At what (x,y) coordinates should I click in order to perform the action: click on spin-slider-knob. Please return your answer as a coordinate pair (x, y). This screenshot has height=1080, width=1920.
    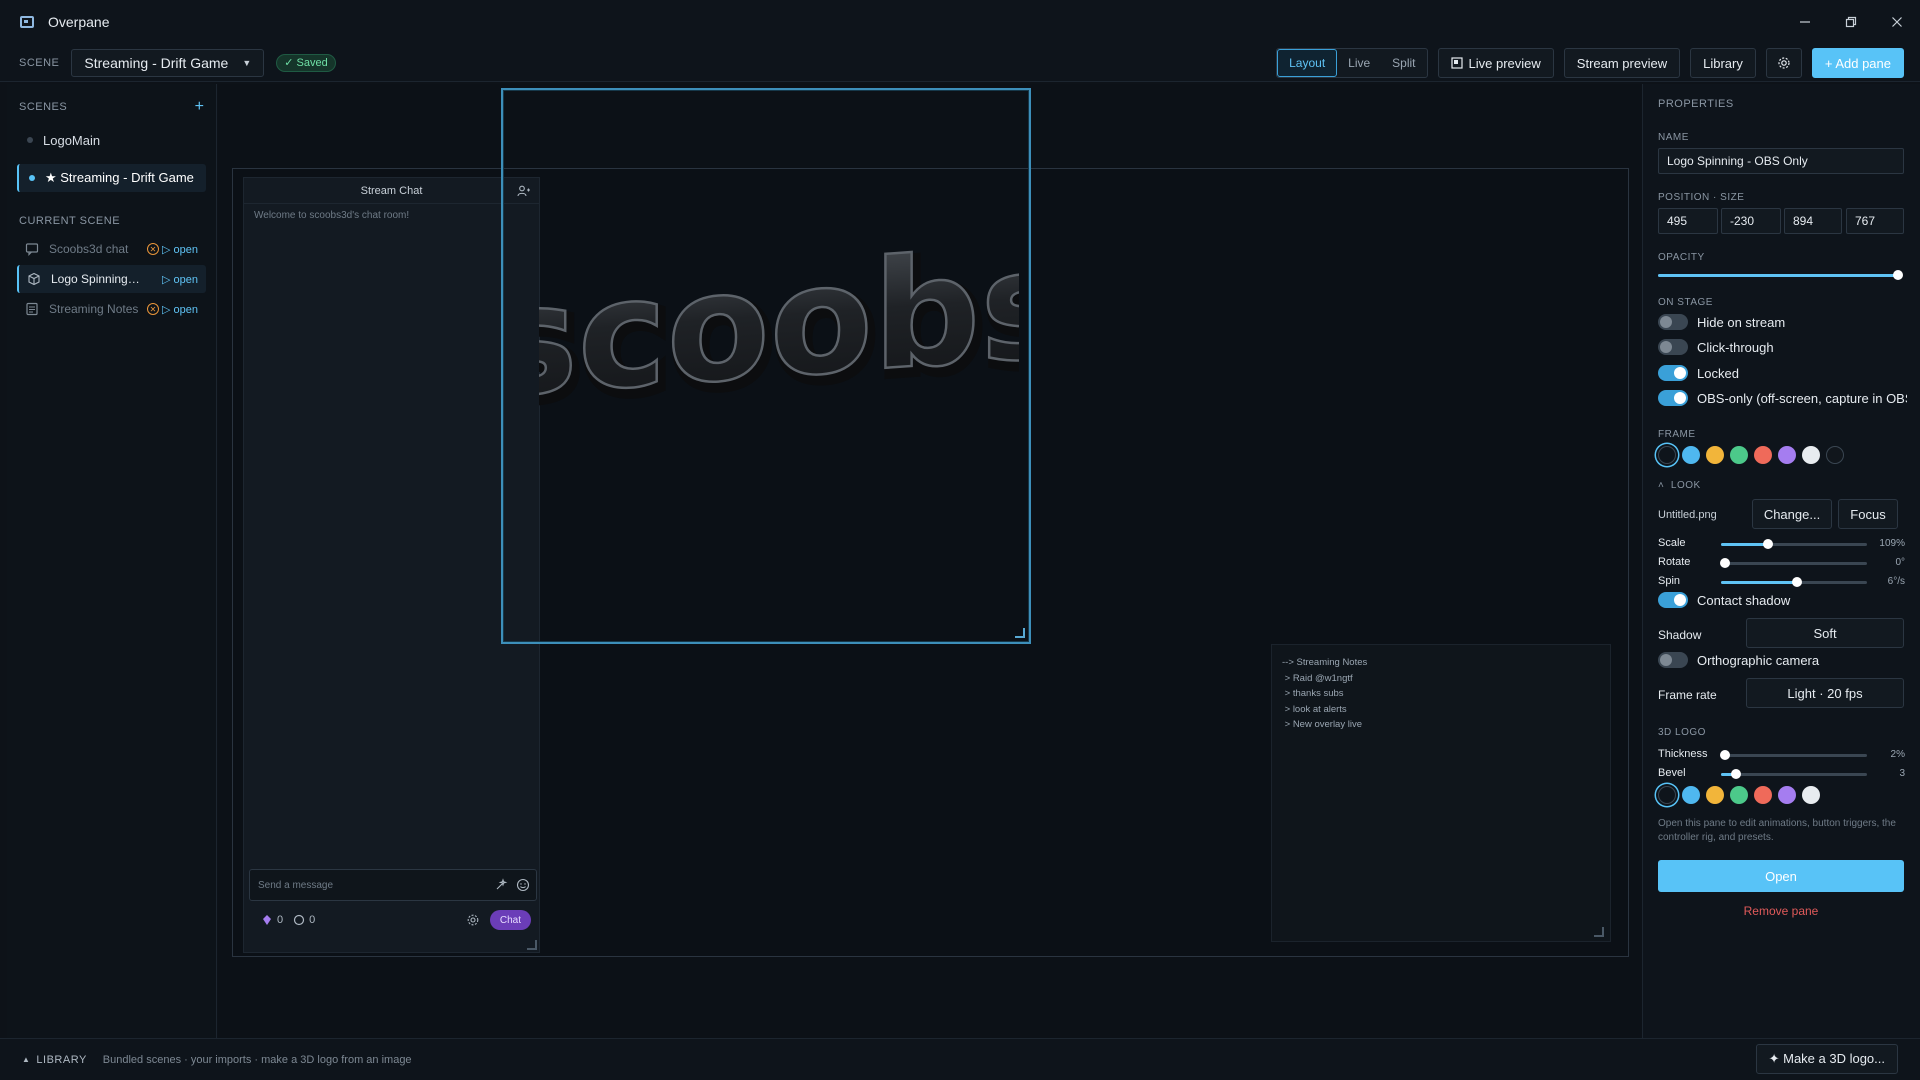
    Looking at the image, I should click on (1796, 582).